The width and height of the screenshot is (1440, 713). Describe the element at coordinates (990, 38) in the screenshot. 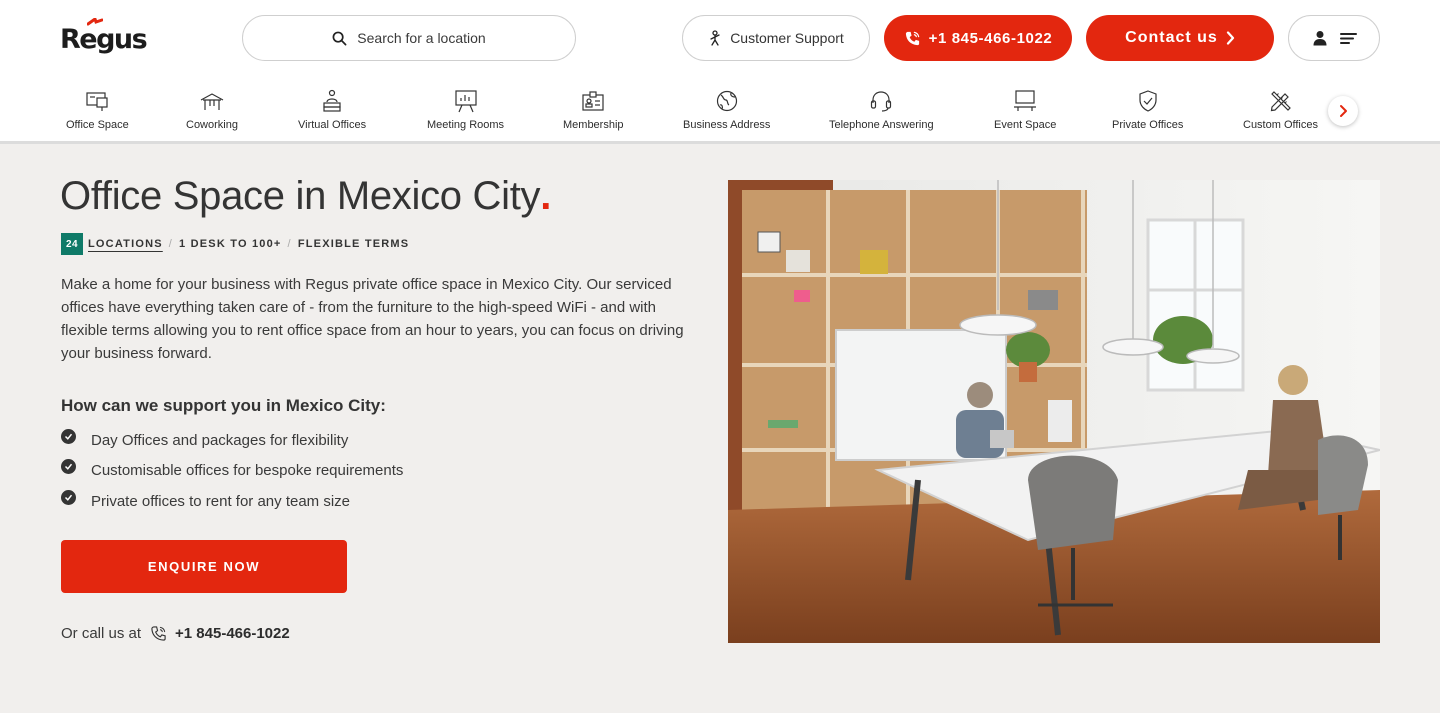

I see `phone-number-label: +1 845-466-1022` at that location.